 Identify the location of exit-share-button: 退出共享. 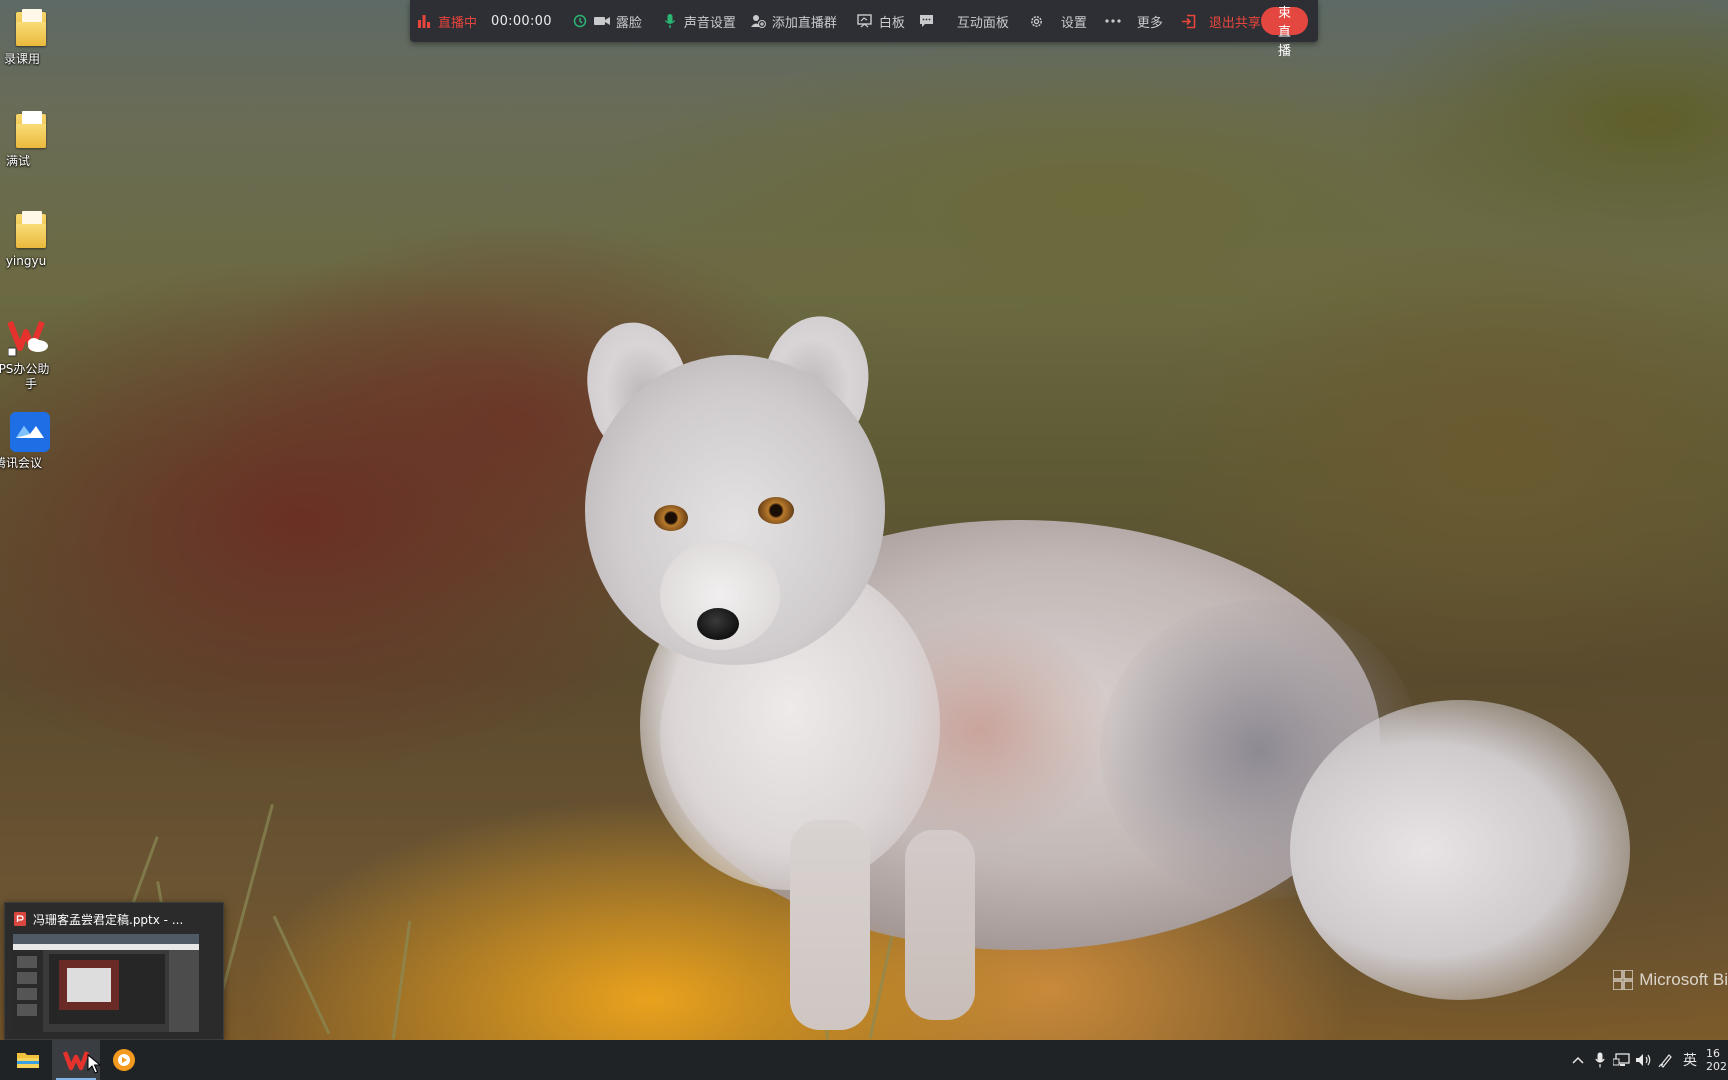
(1221, 21).